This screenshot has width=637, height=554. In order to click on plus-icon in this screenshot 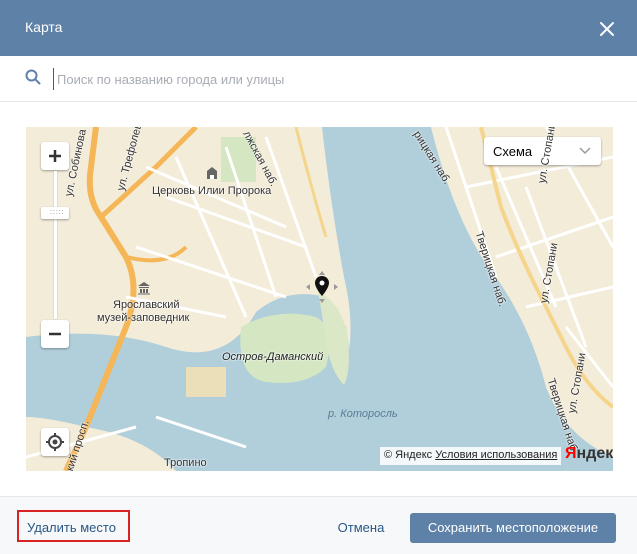, I will do `click(55, 156)`.